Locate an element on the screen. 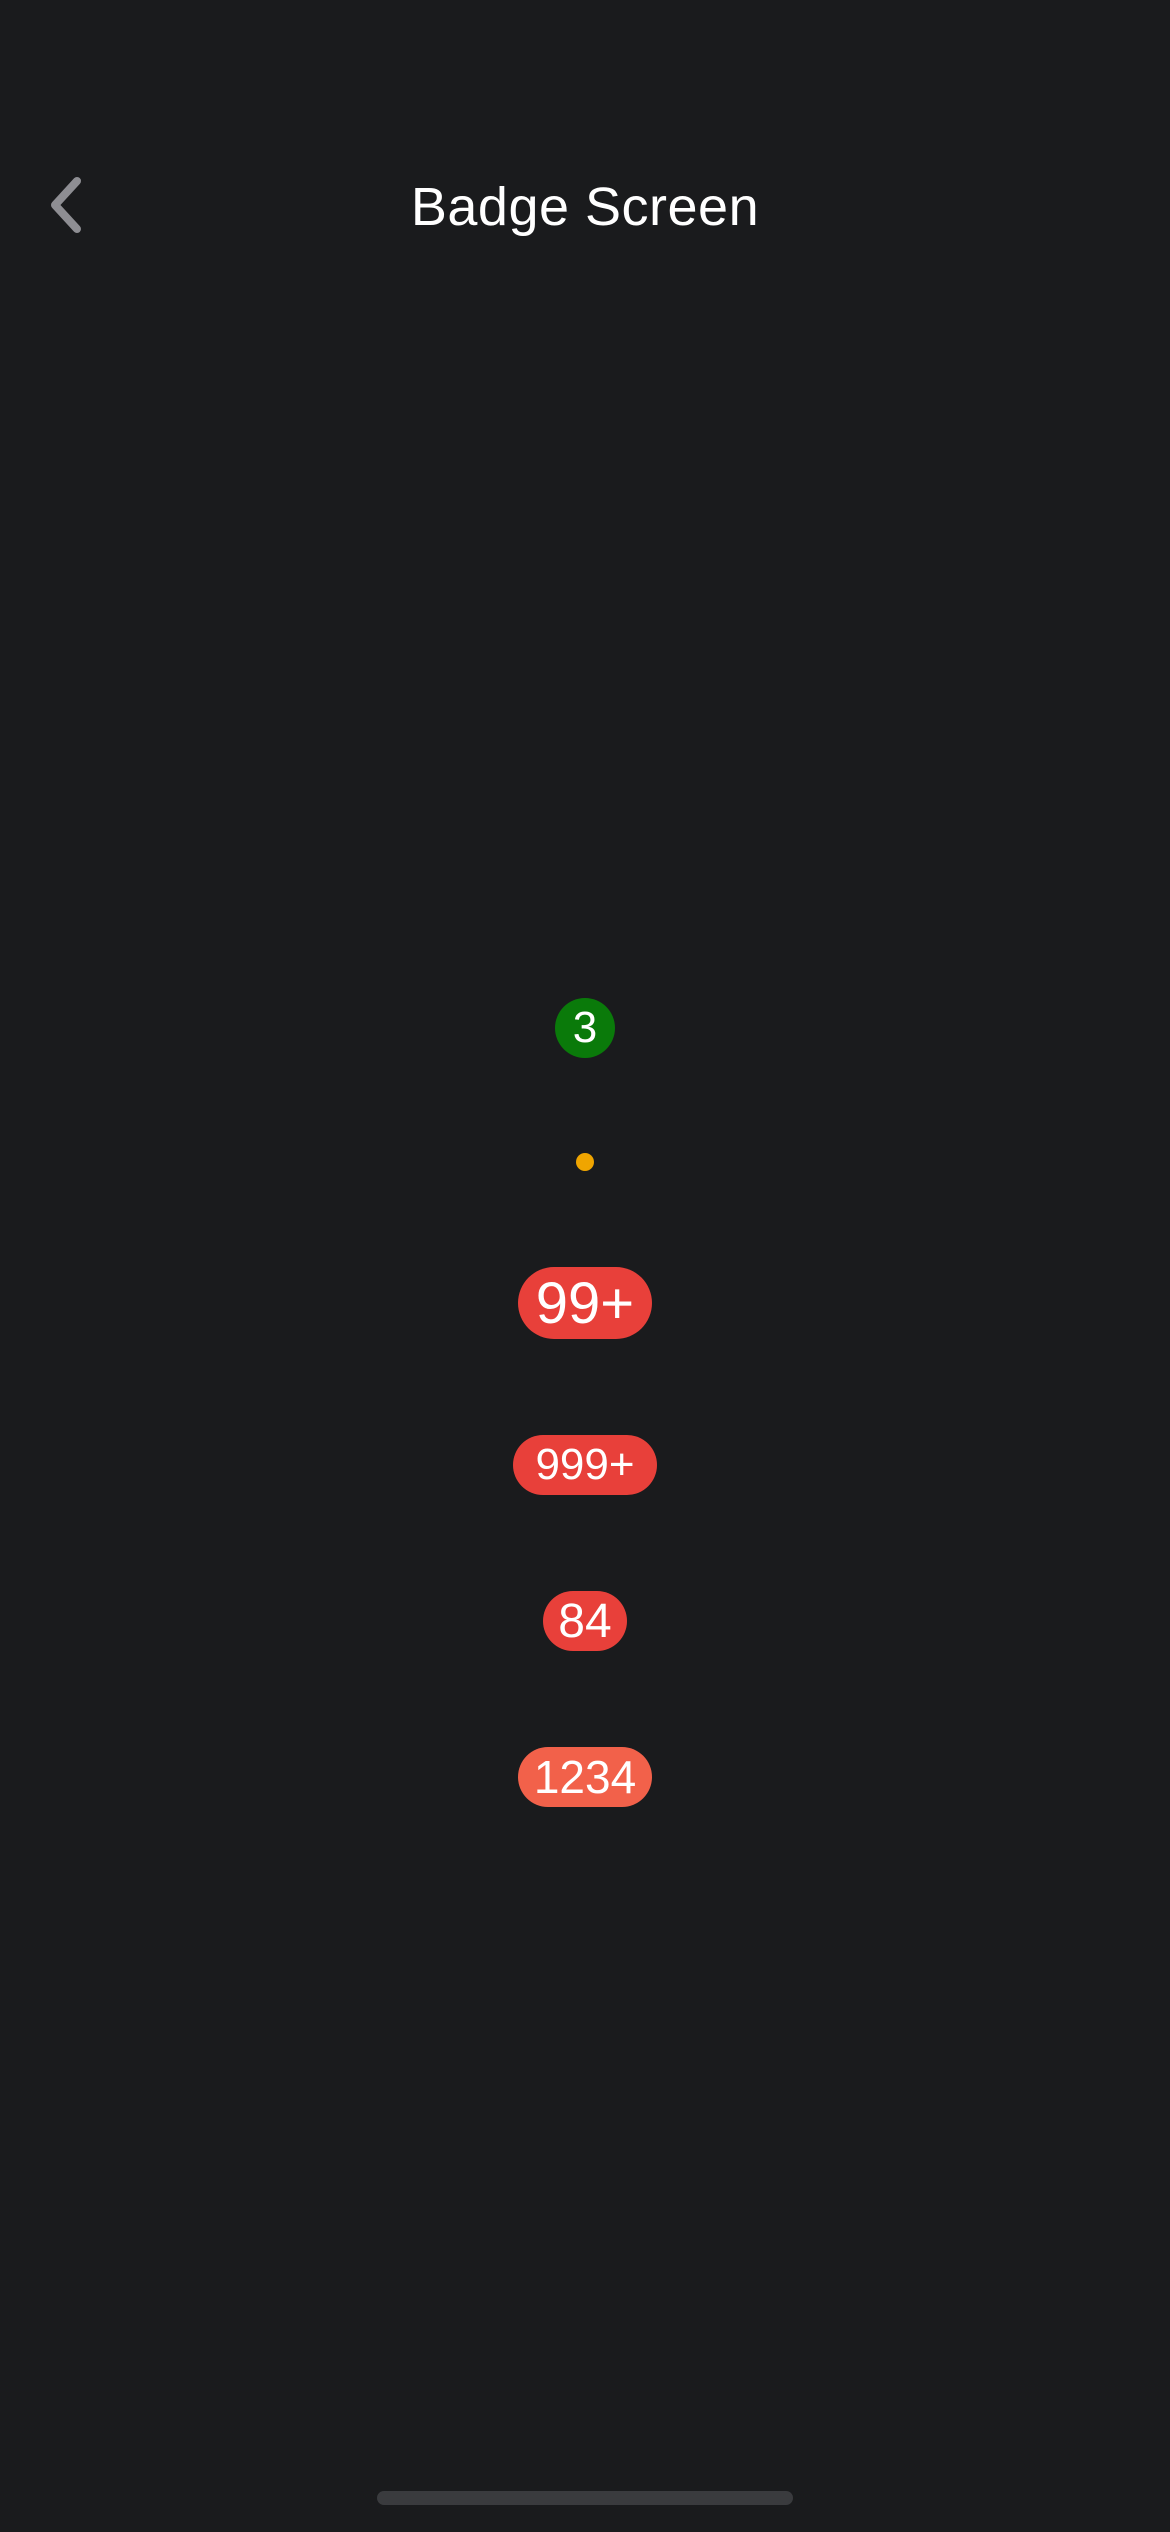 The height and width of the screenshot is (2532, 1170). badge-99-plus: 99+ is located at coordinates (585, 1303).